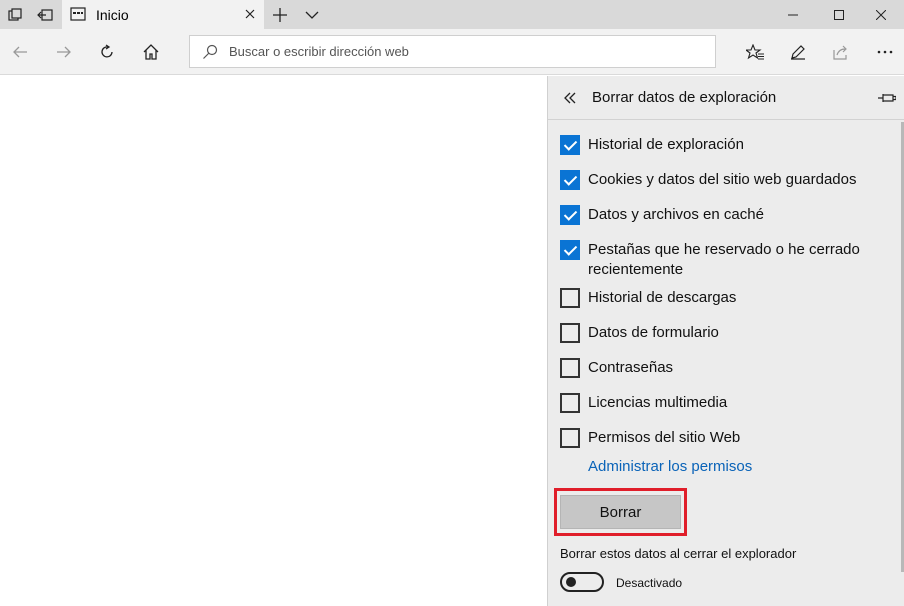 Image resolution: width=904 pixels, height=606 pixels. What do you see at coordinates (662, 297) in the screenshot?
I see `option-label: Historial de descargas` at bounding box center [662, 297].